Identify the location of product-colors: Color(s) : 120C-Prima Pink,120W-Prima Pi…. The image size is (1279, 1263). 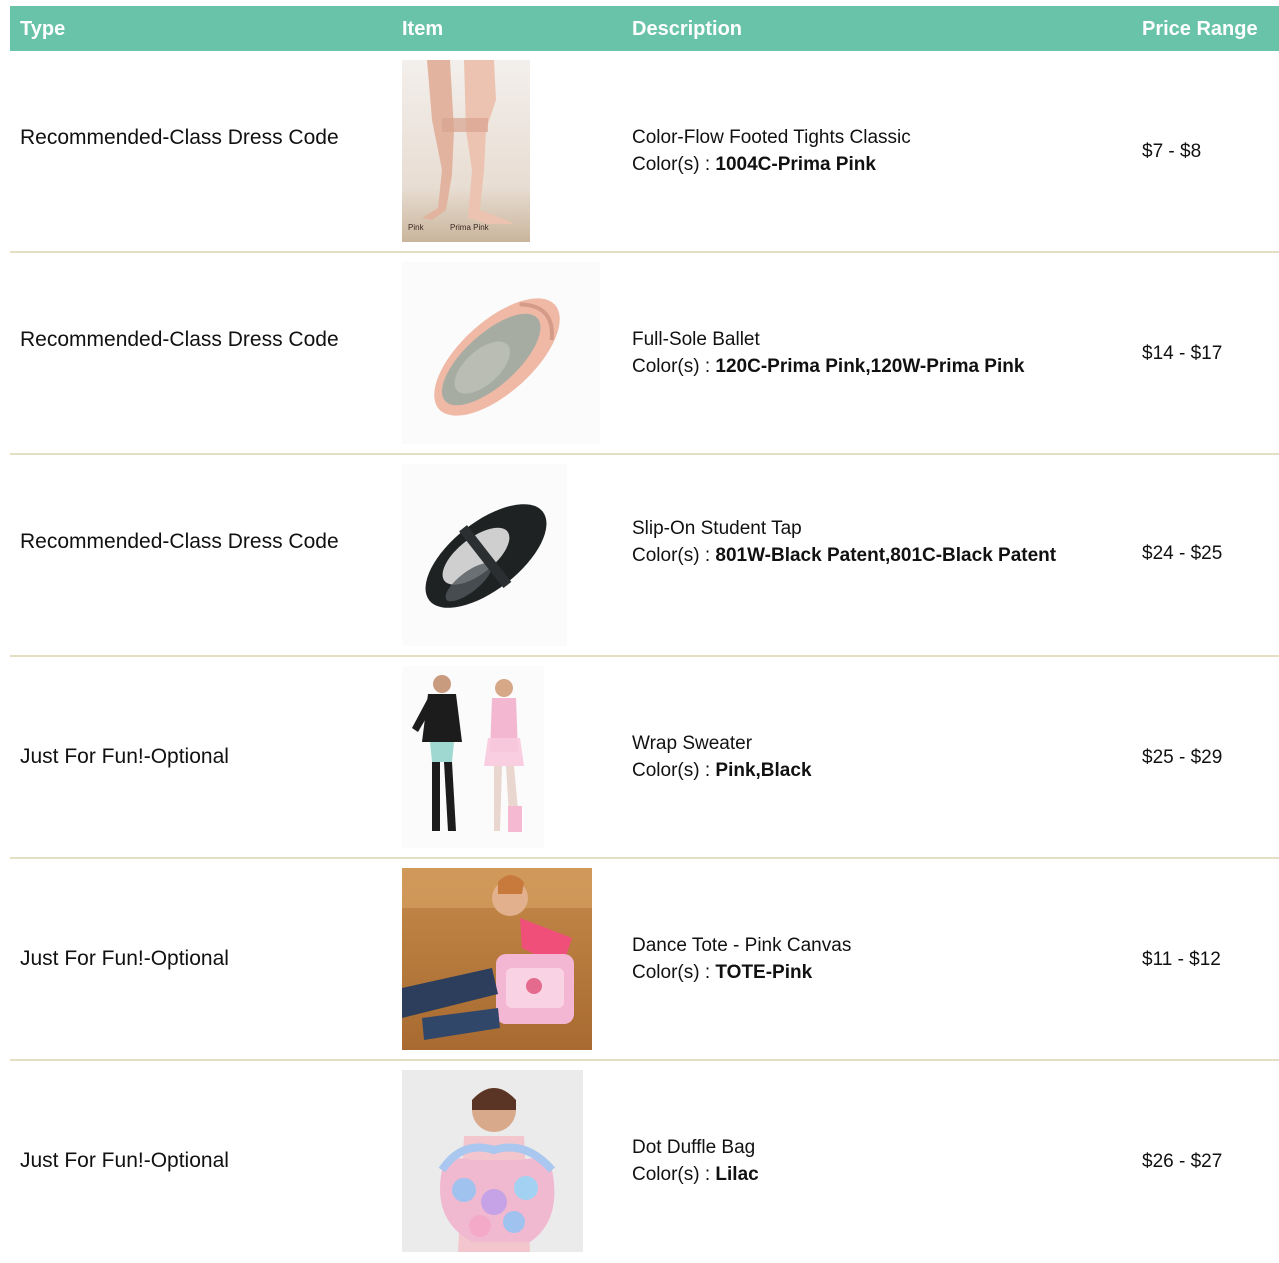
(828, 366).